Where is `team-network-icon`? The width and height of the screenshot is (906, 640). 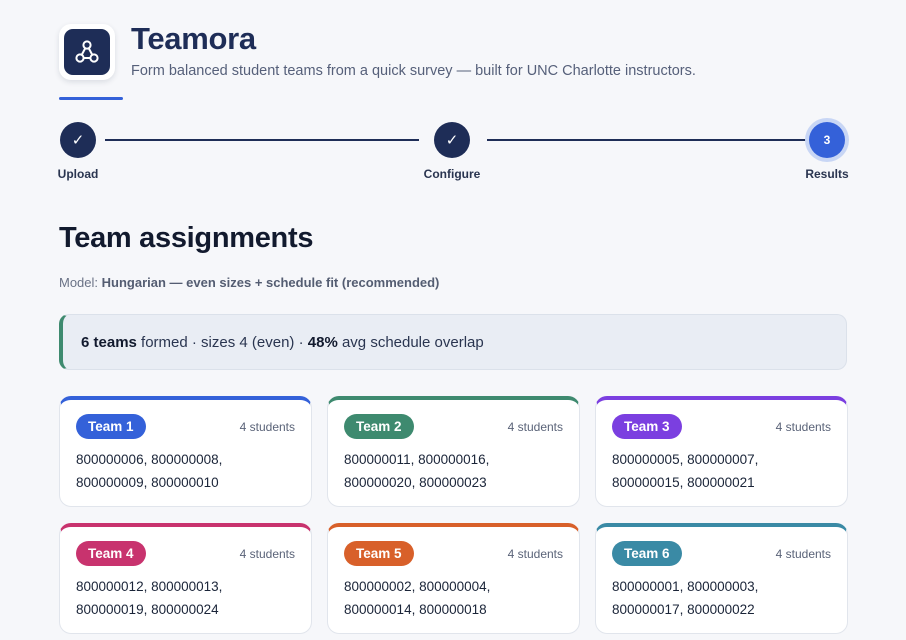 team-network-icon is located at coordinates (87, 52).